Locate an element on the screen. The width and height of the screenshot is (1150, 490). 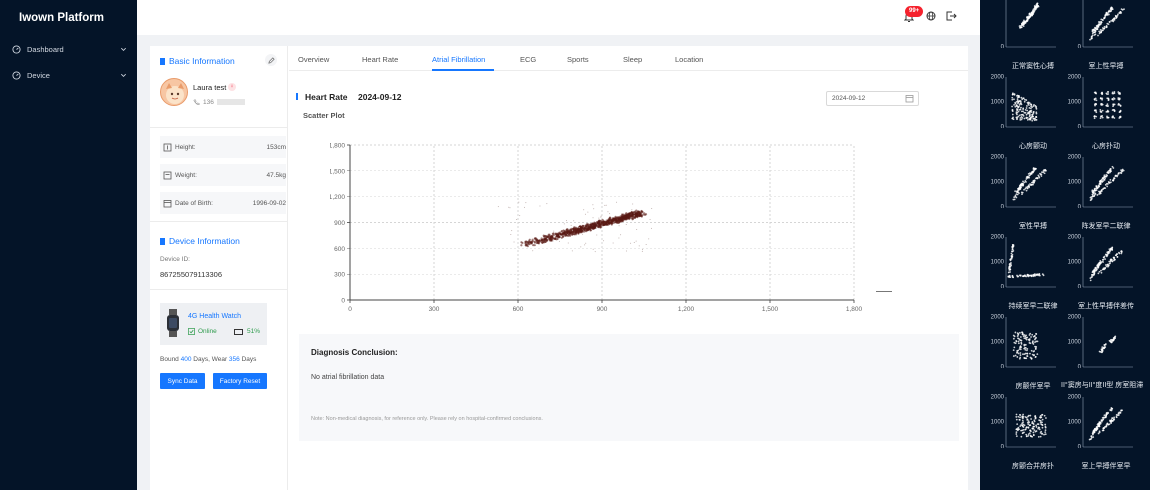
device-card: 4G Health Watch Online 51% is located at coordinates (213, 324).